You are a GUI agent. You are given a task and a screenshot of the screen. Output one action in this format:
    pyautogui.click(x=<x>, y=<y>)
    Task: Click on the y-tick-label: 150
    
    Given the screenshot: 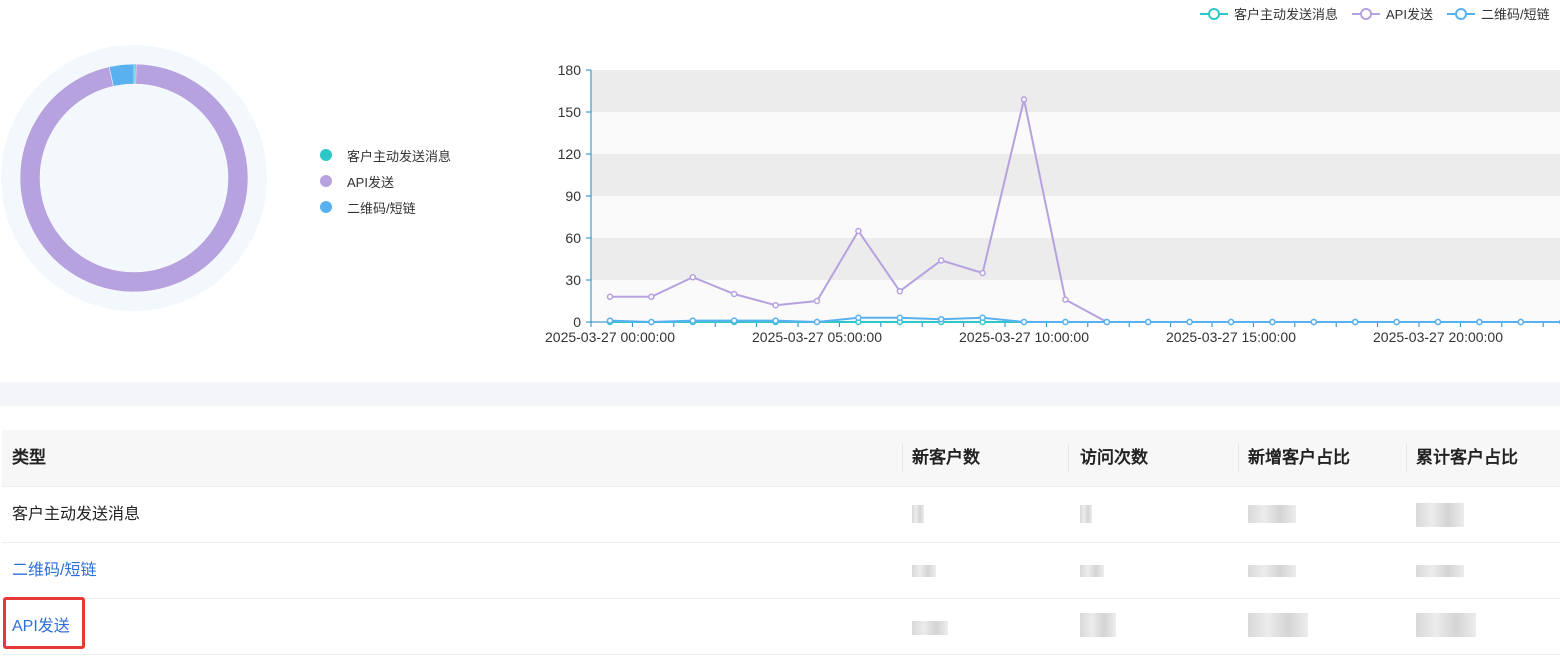 What is the action you would take?
    pyautogui.click(x=570, y=112)
    